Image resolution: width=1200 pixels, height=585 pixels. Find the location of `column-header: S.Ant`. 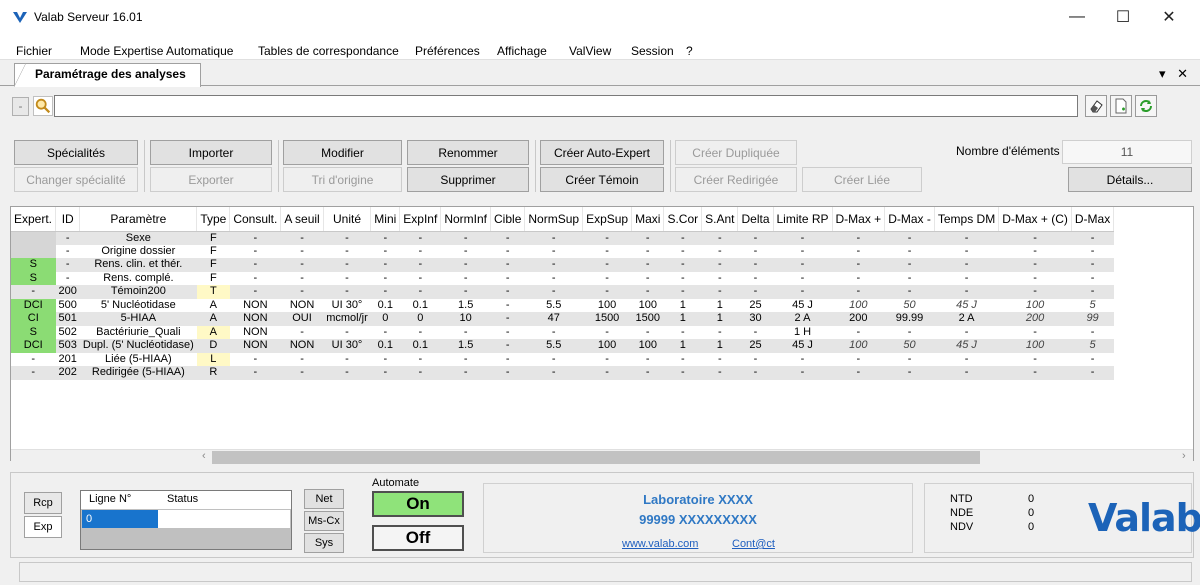

column-header: S.Ant is located at coordinates (720, 219).